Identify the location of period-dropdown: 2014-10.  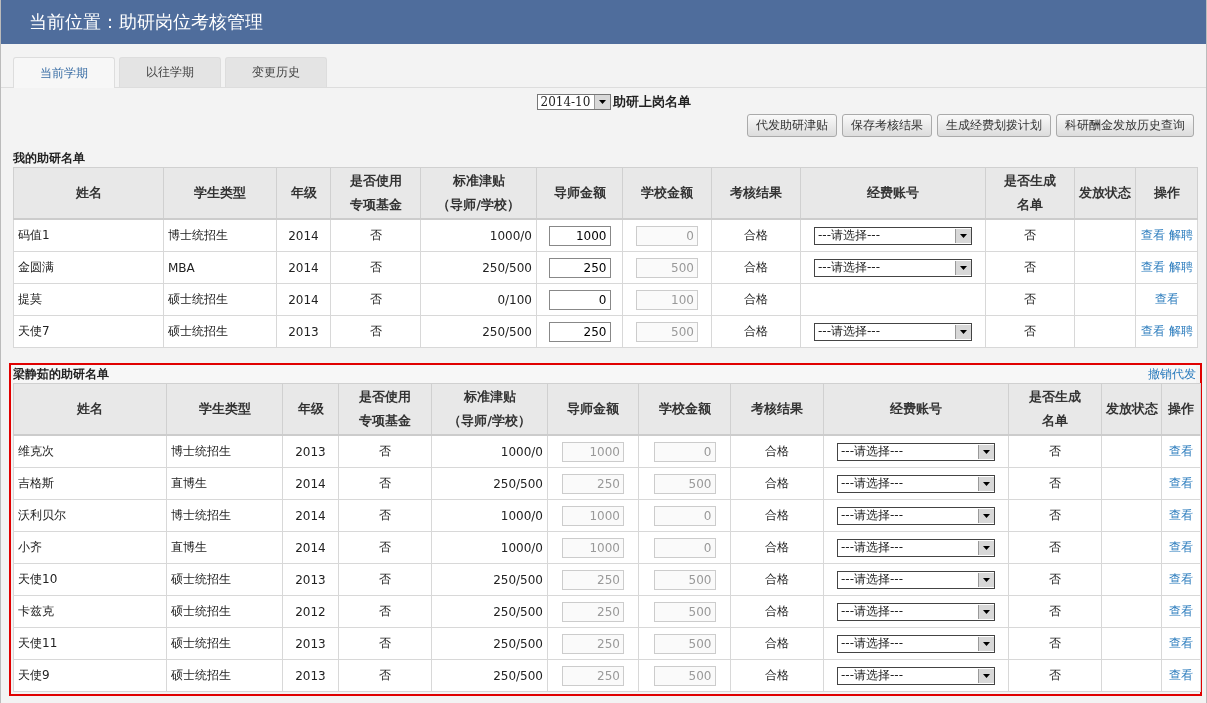
(573, 102).